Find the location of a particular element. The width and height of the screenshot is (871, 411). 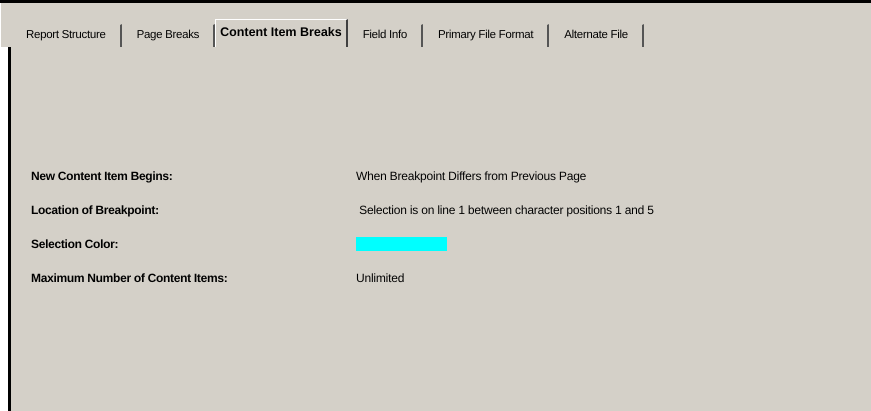

field-value: Selection is on line 1 between character positions 1 and 5 is located at coordinates (506, 210).